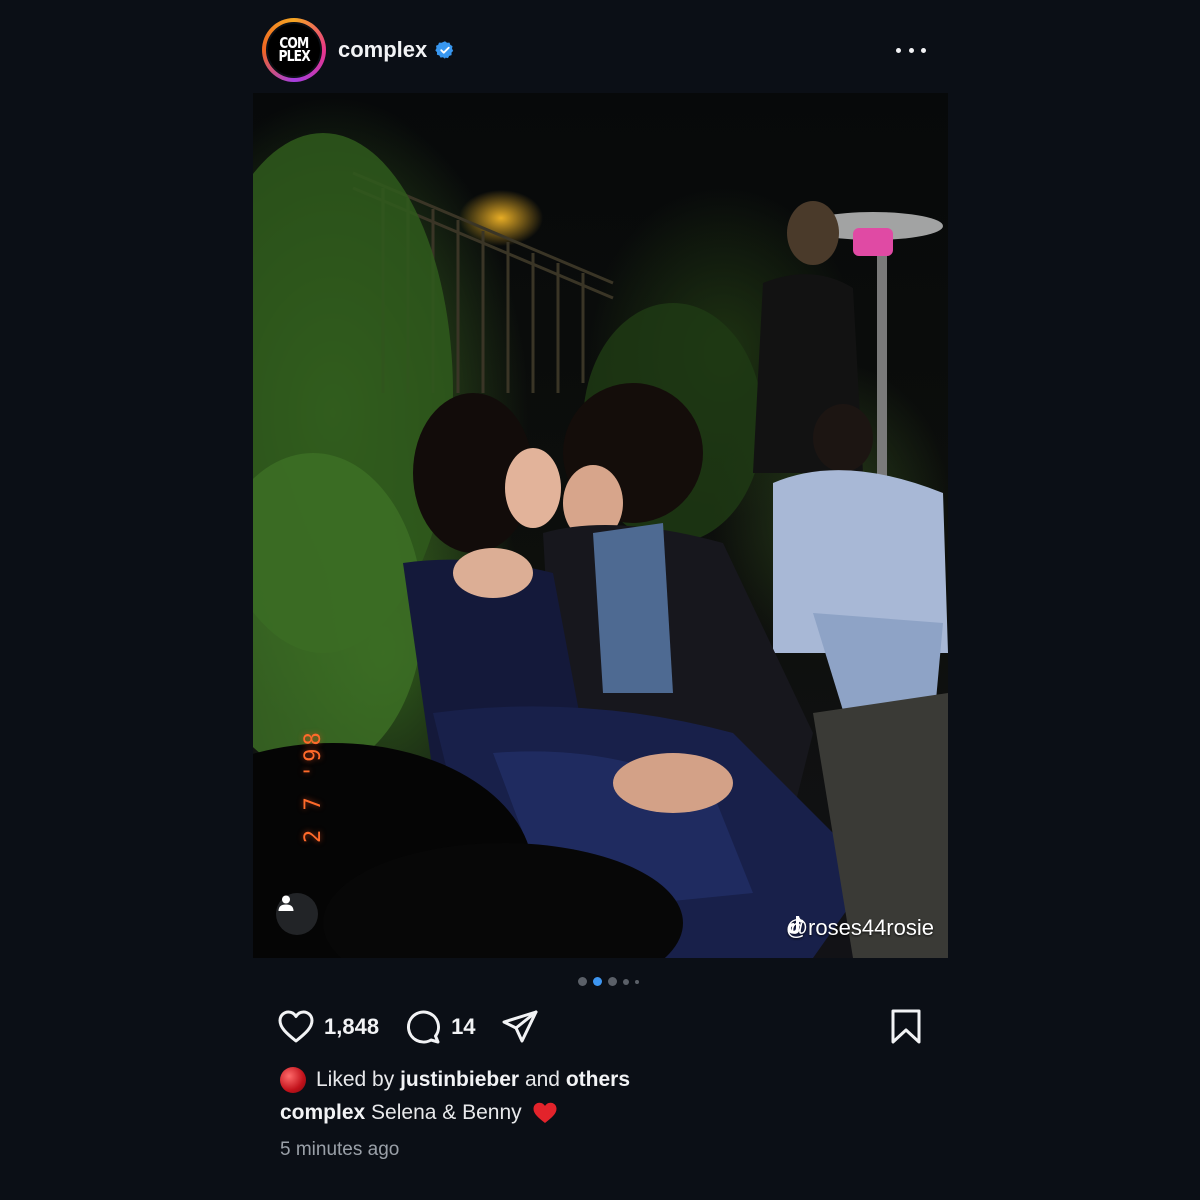  What do you see at coordinates (601, 1027) in the screenshot?
I see `action-bar: 1,848 14` at bounding box center [601, 1027].